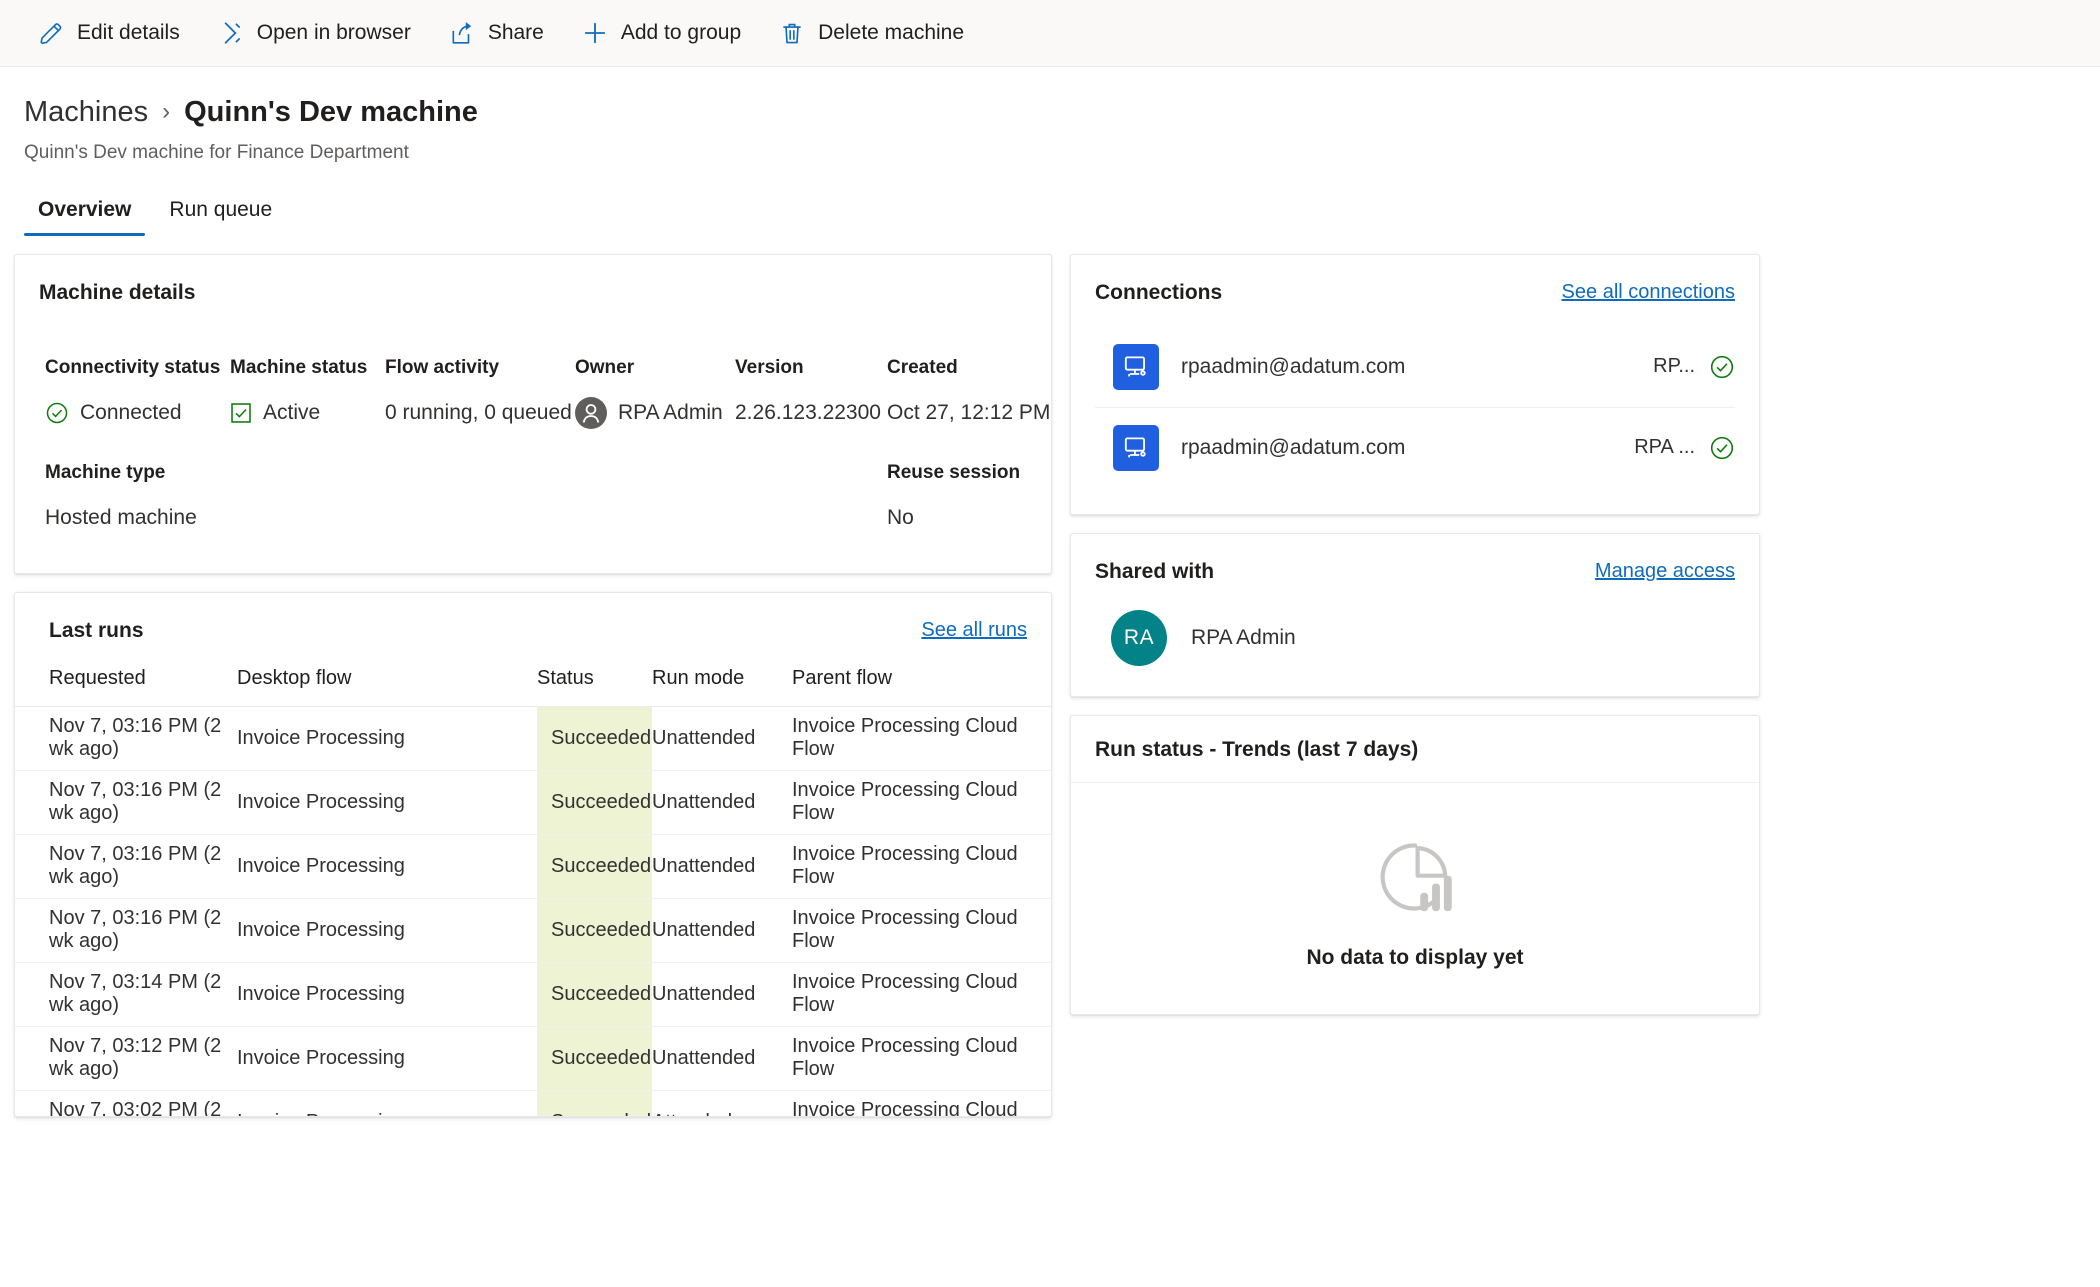 The image size is (2100, 1287). I want to click on page-title: Quinn's Dev machine, so click(331, 112).